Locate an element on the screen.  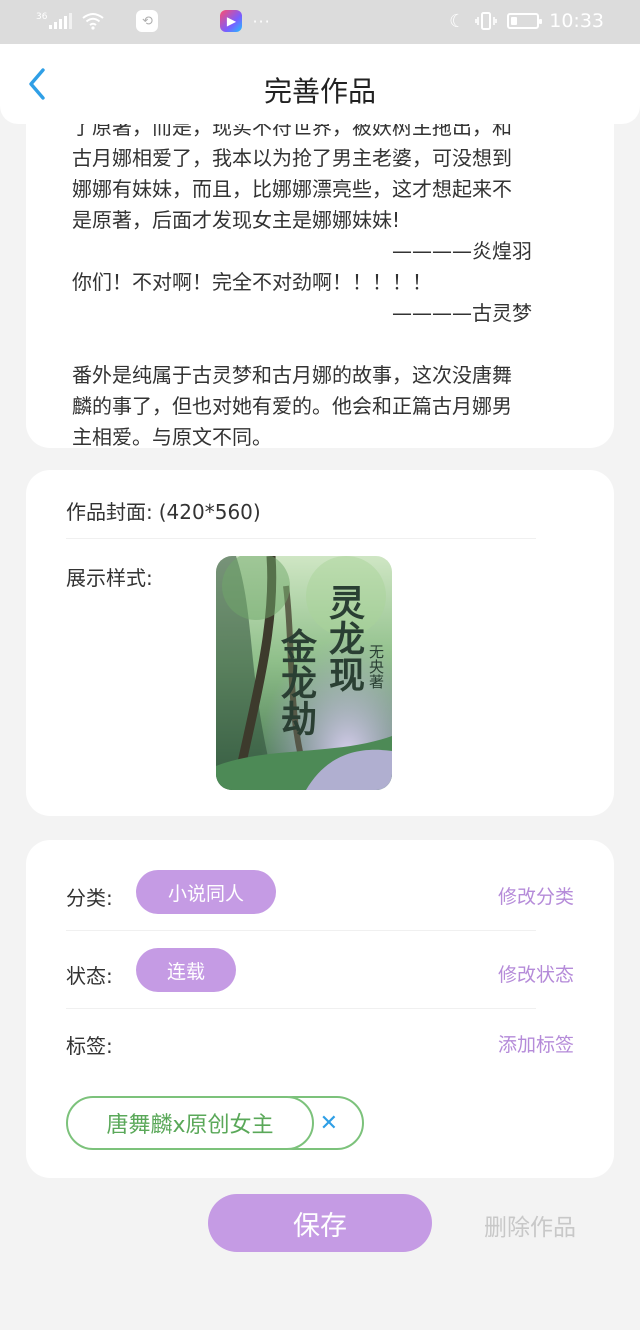
save-button: 保存 is located at coordinates (320, 1223).